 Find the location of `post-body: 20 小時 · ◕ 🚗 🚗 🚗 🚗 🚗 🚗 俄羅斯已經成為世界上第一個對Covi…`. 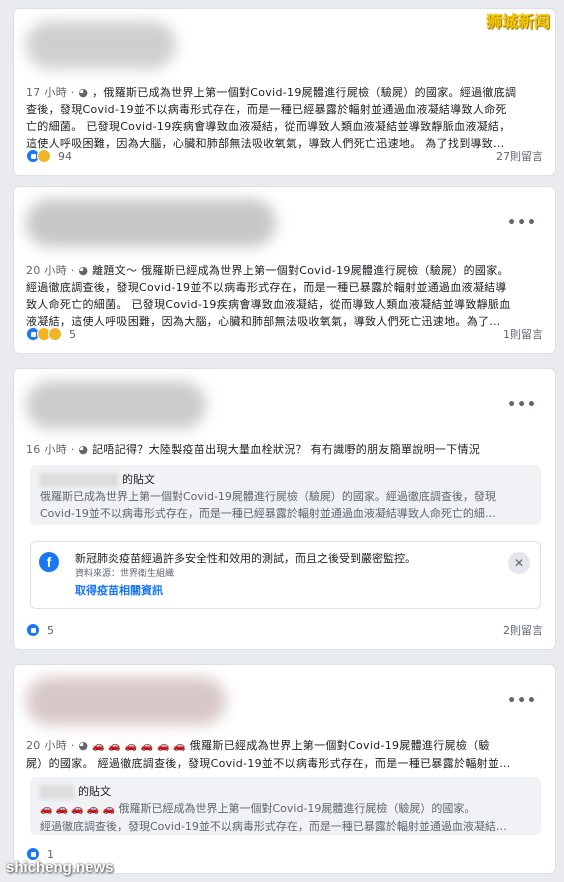

post-body: 20 小時 · ◕ 🚗 🚗 🚗 🚗 🚗 🚗 俄羅斯已經成為世界上第一個對Covi… is located at coordinates (286, 754).